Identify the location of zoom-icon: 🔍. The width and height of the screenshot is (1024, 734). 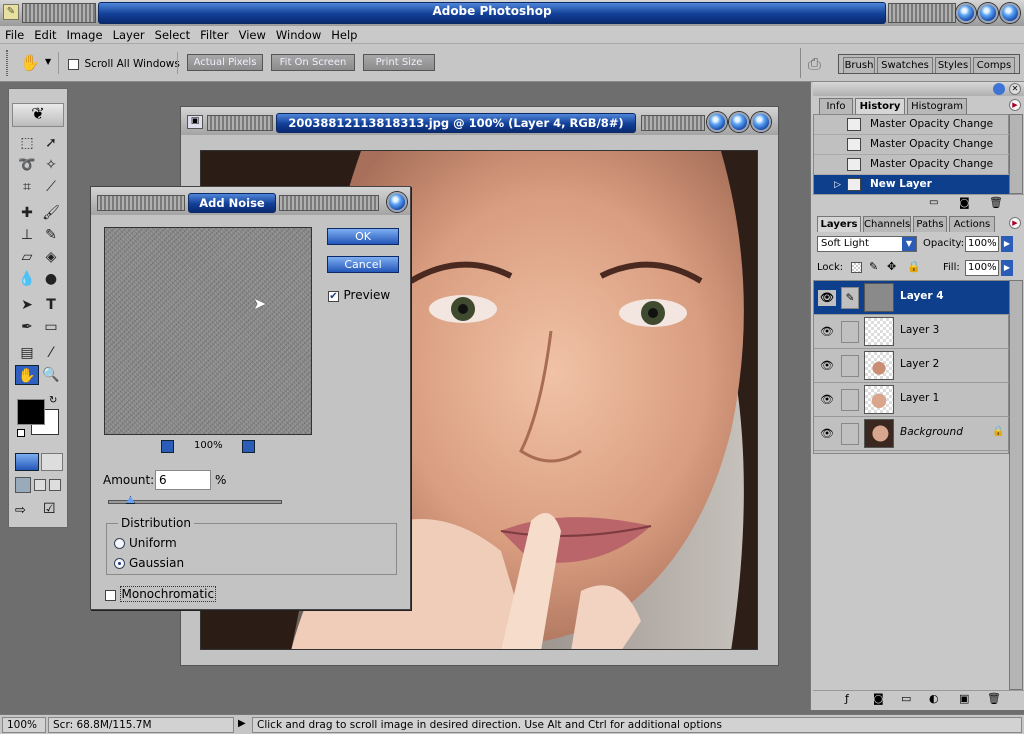
(51, 375).